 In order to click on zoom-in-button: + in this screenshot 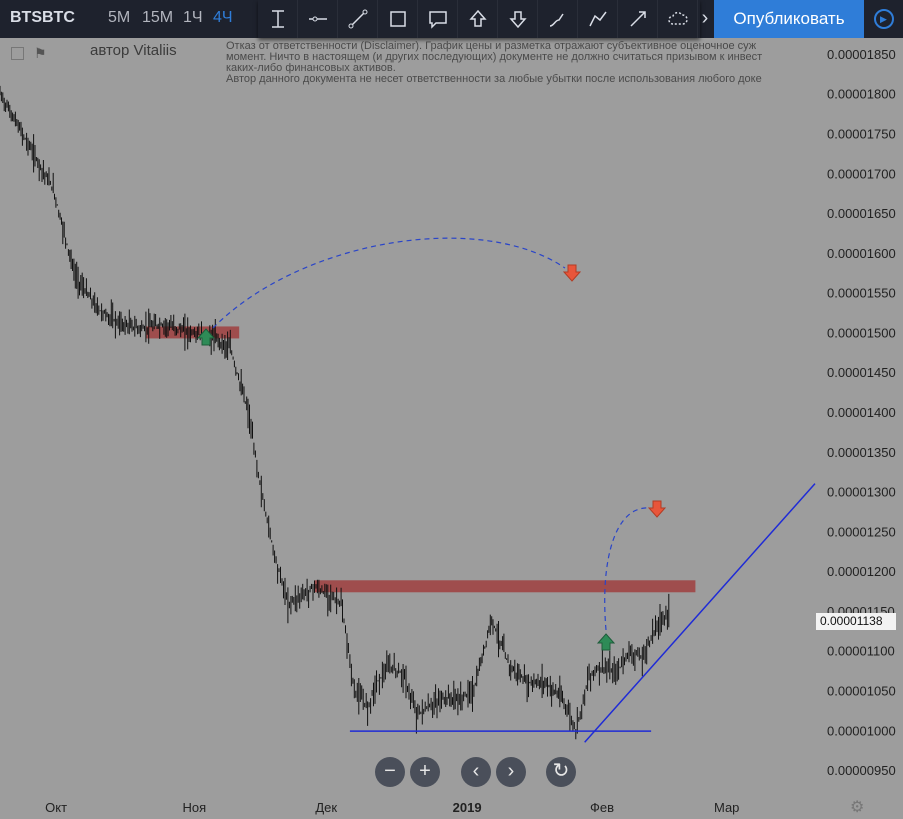, I will do `click(425, 772)`.